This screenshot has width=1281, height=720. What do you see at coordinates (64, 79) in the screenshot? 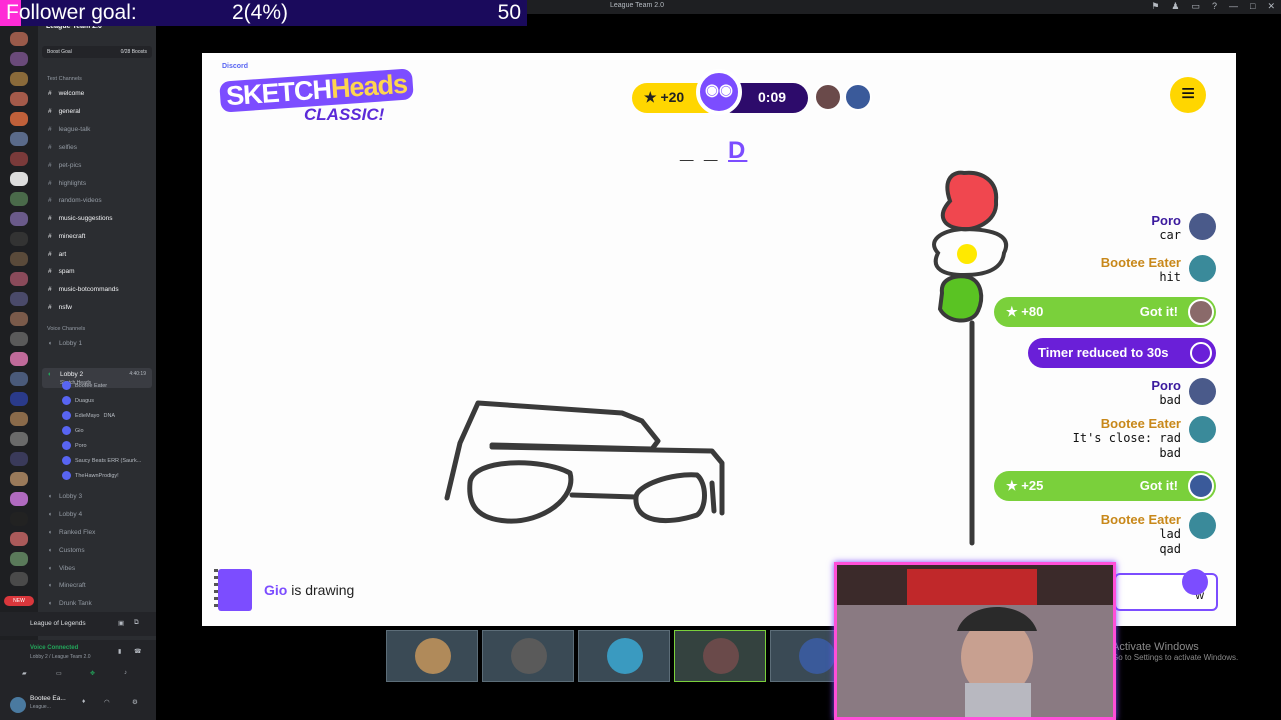
I see `text-channels-category: Text Channels` at bounding box center [64, 79].